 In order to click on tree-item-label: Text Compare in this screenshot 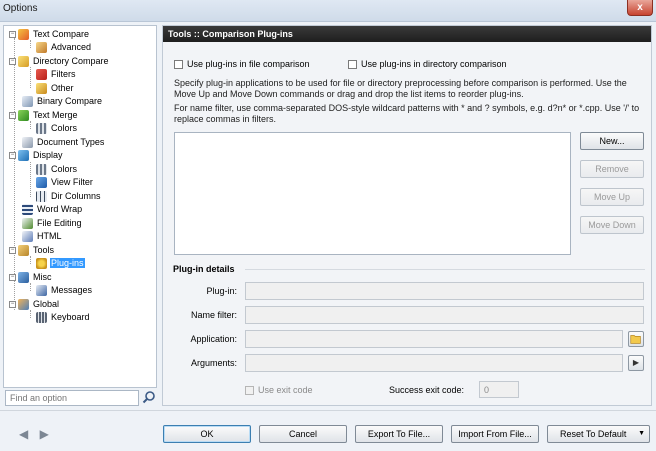, I will do `click(61, 34)`.